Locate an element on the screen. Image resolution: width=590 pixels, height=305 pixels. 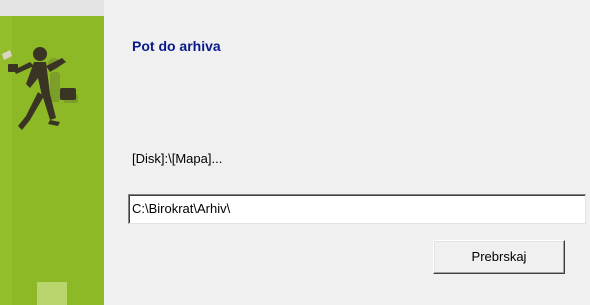
archive-path-input: C:\Birokrat\Arhiv\ is located at coordinates (357, 209).